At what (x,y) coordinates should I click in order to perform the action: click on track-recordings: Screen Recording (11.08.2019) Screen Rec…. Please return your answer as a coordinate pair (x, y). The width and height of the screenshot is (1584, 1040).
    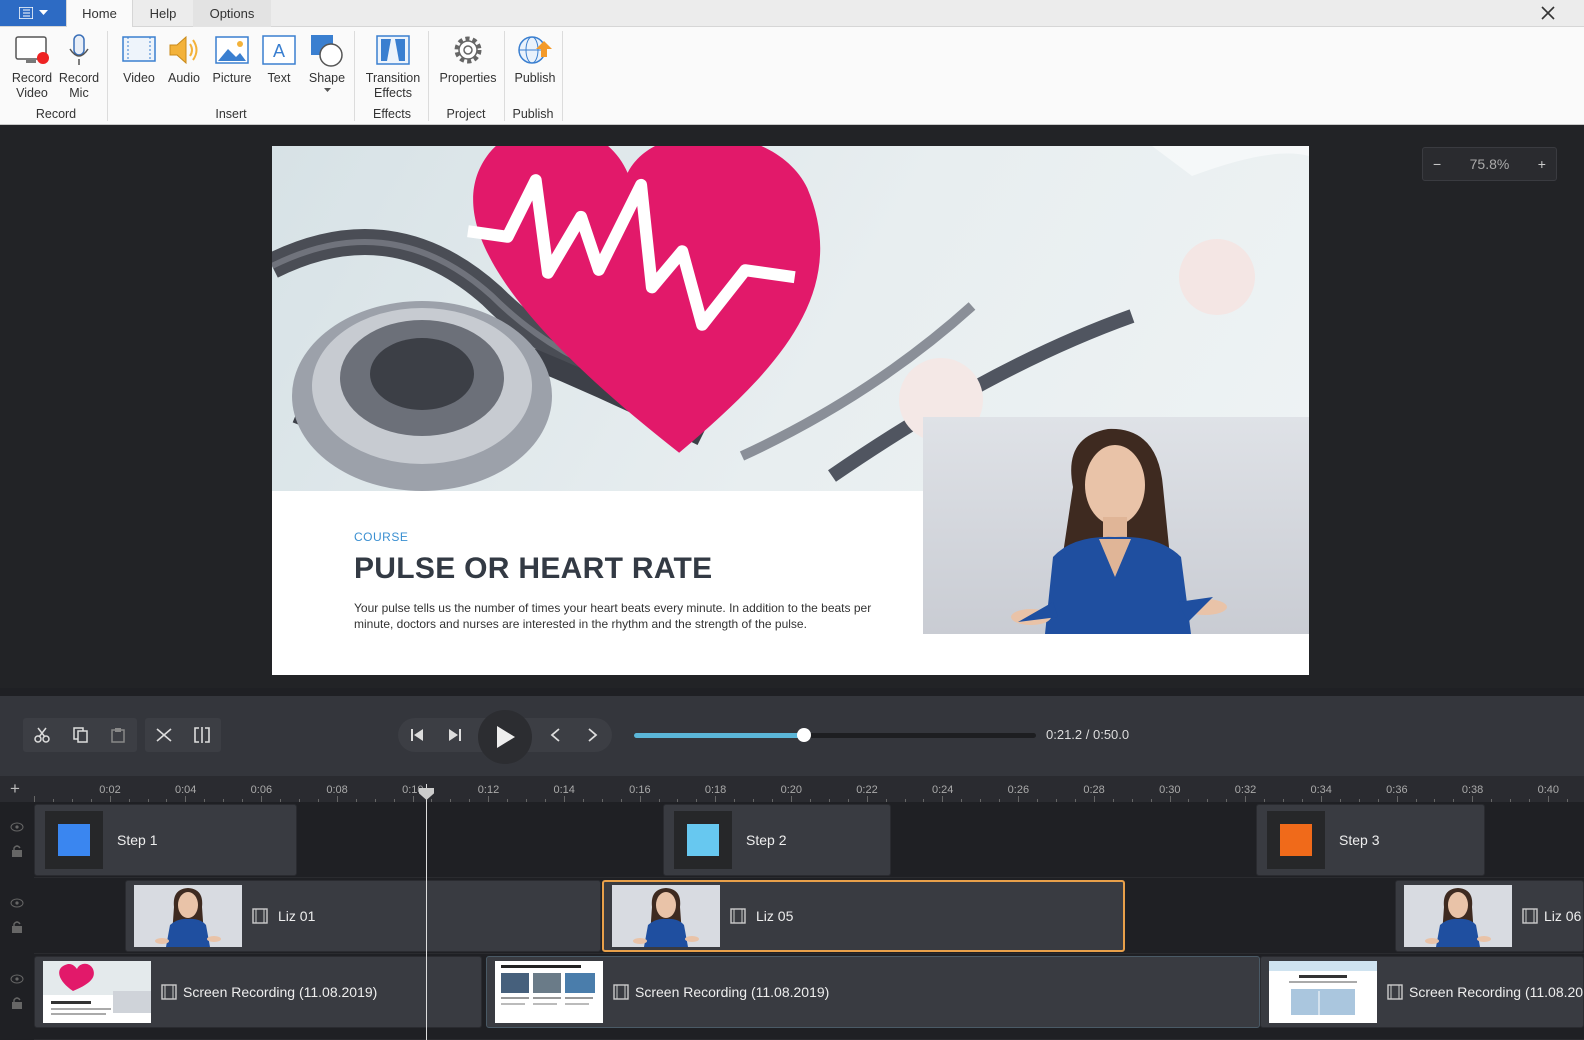
    Looking at the image, I should click on (809, 997).